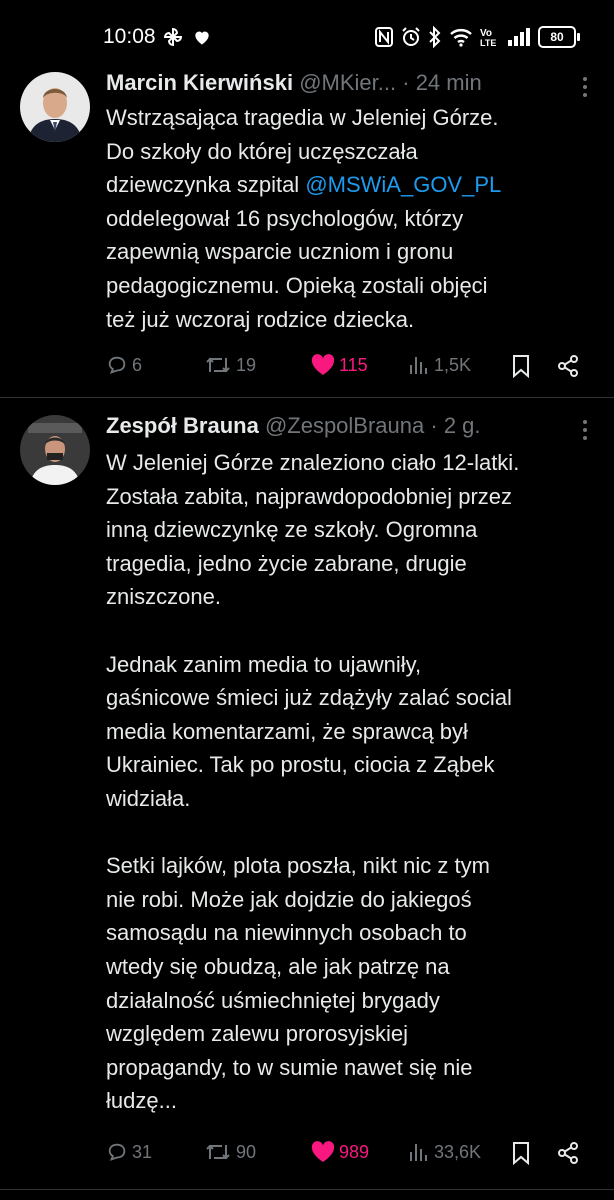 The height and width of the screenshot is (1200, 614). What do you see at coordinates (488, 43) in the screenshot?
I see `svg-text: LTE` at bounding box center [488, 43].